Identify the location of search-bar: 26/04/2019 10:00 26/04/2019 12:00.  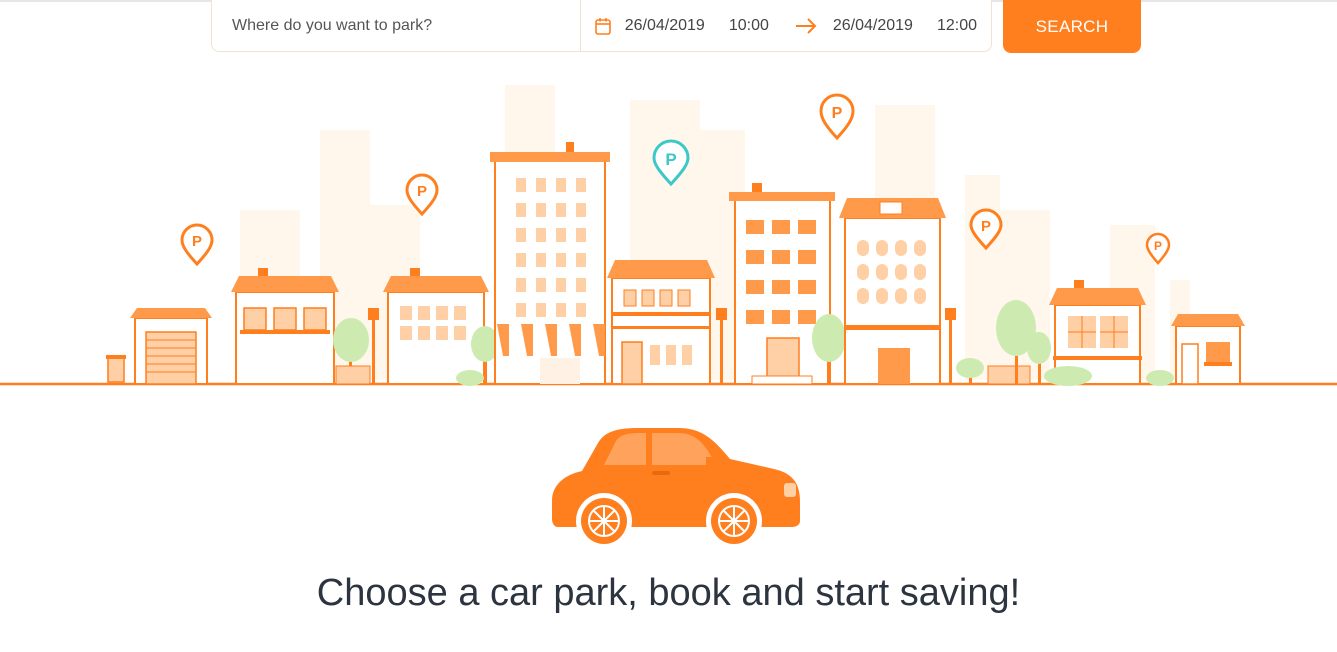
(601, 26).